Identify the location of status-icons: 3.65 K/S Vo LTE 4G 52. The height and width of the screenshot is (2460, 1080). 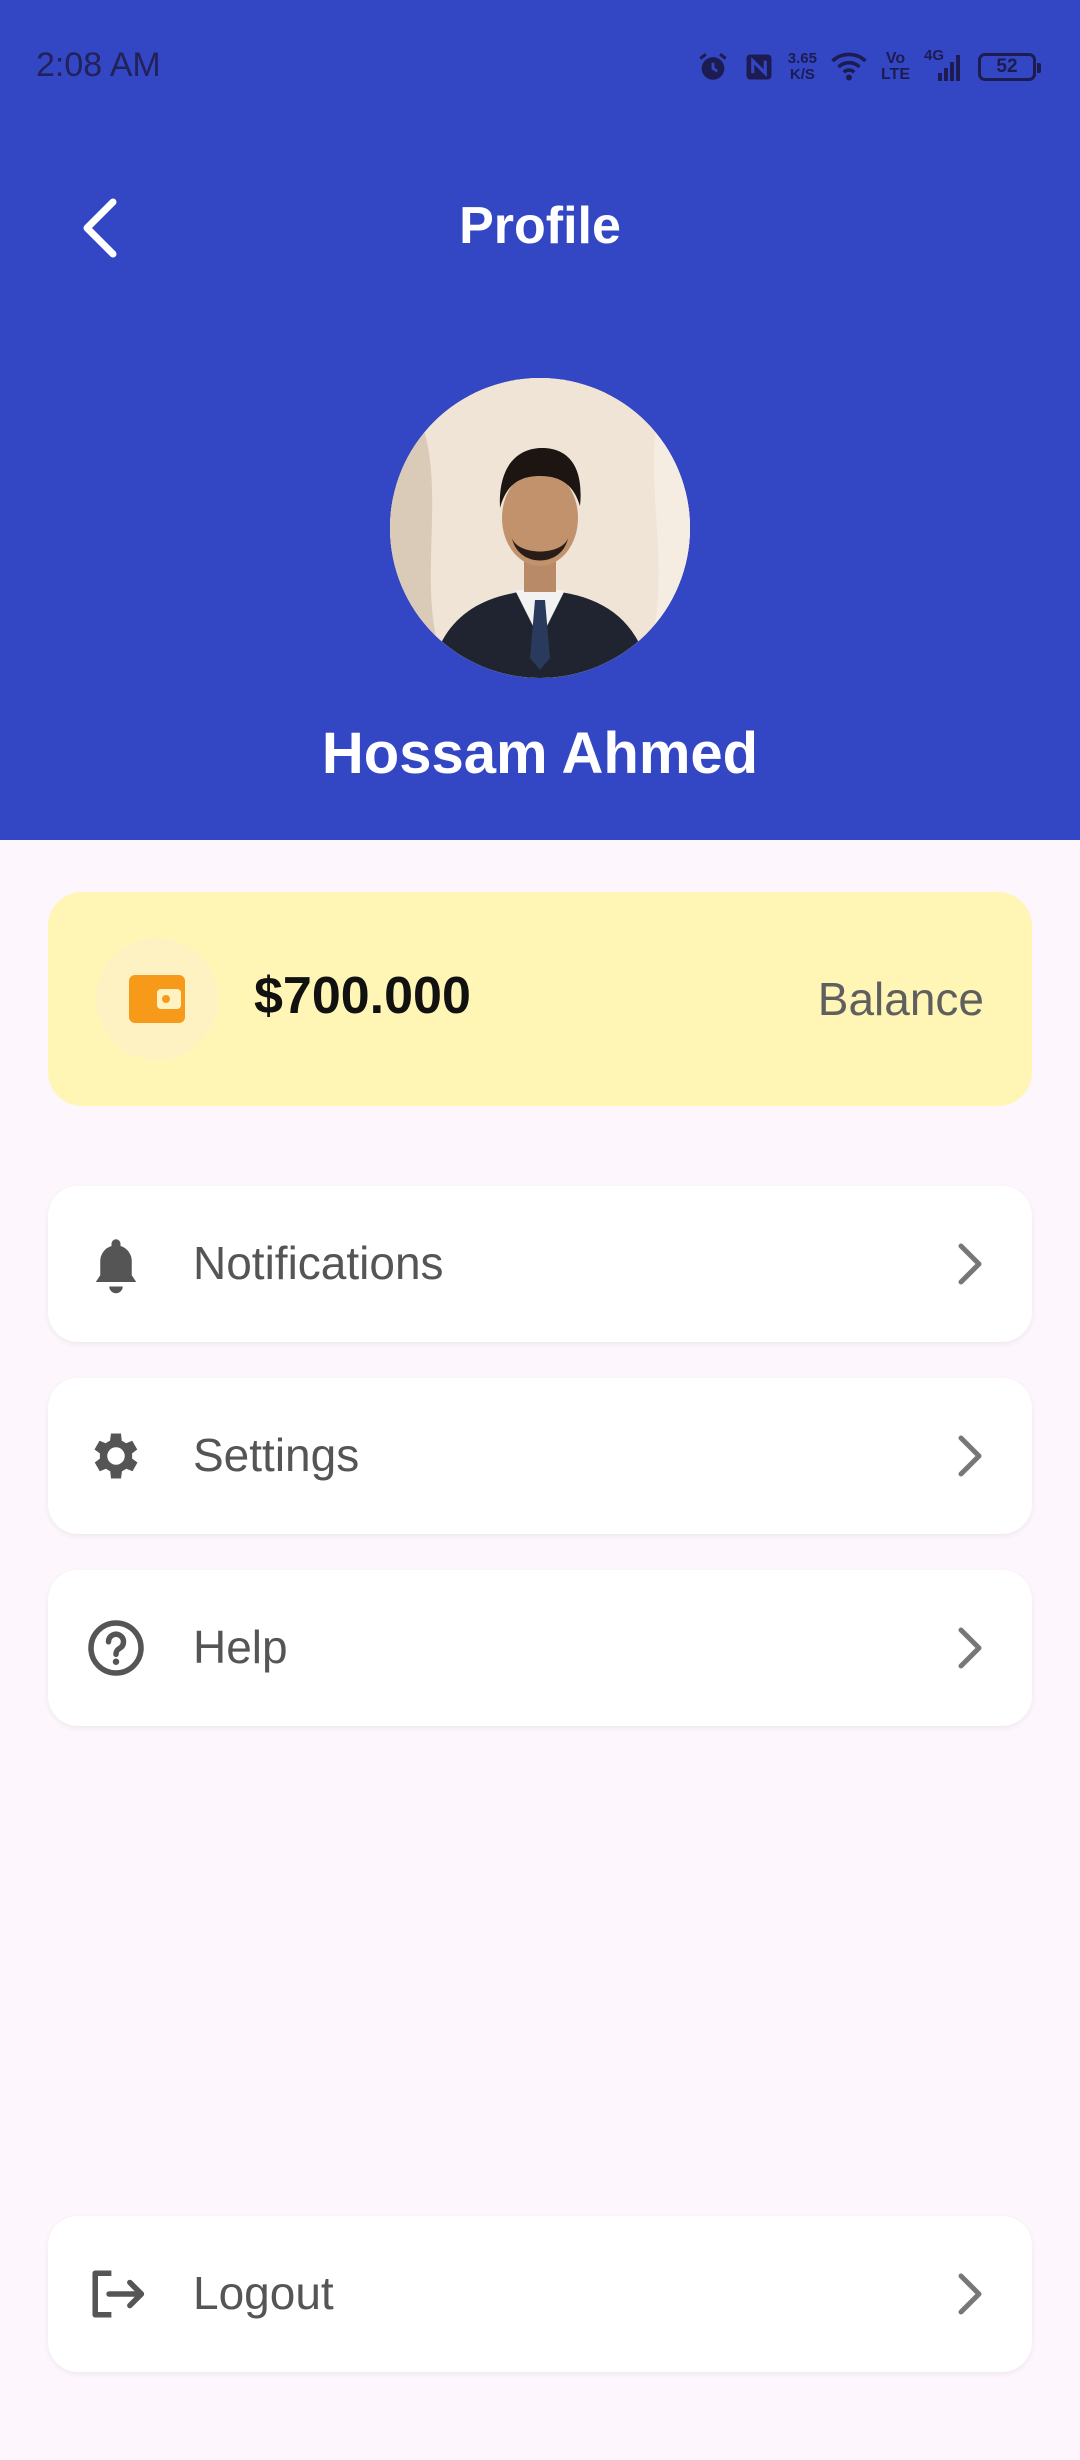
(868, 67).